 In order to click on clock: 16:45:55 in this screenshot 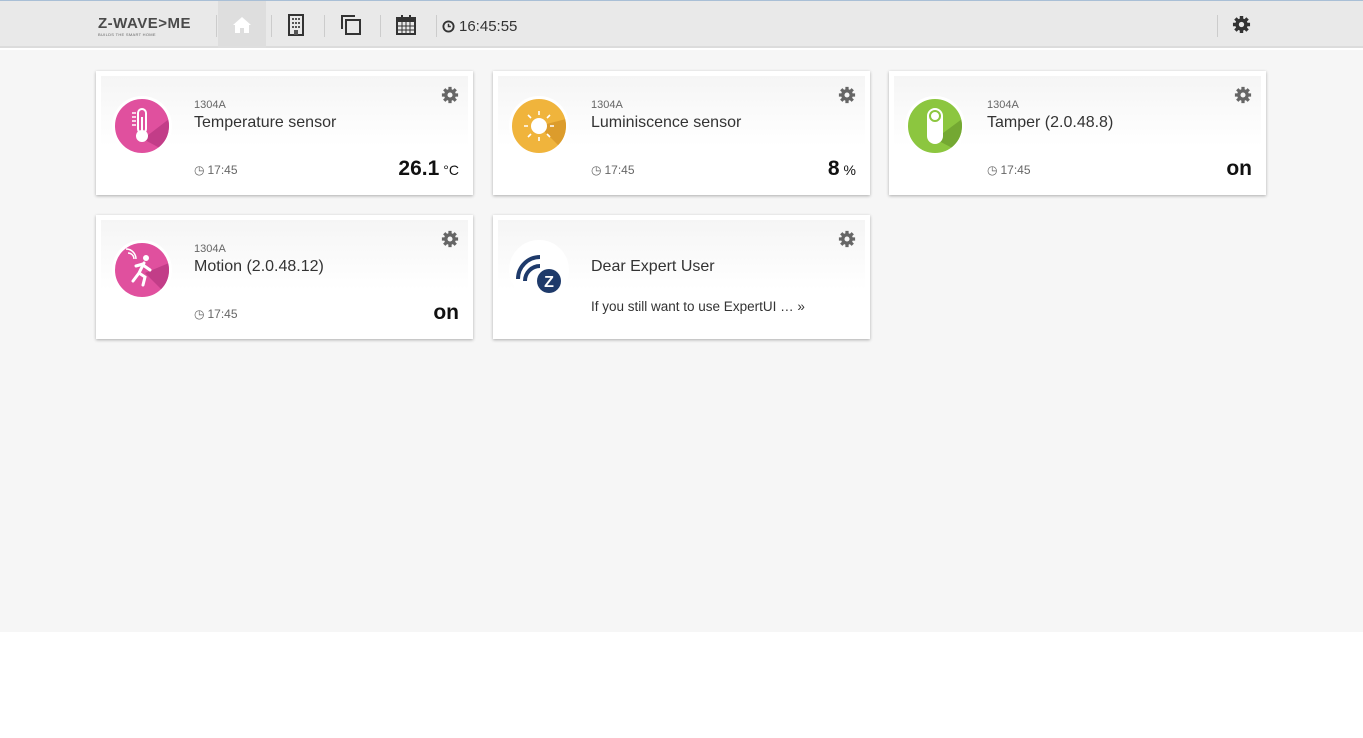, I will do `click(479, 26)`.